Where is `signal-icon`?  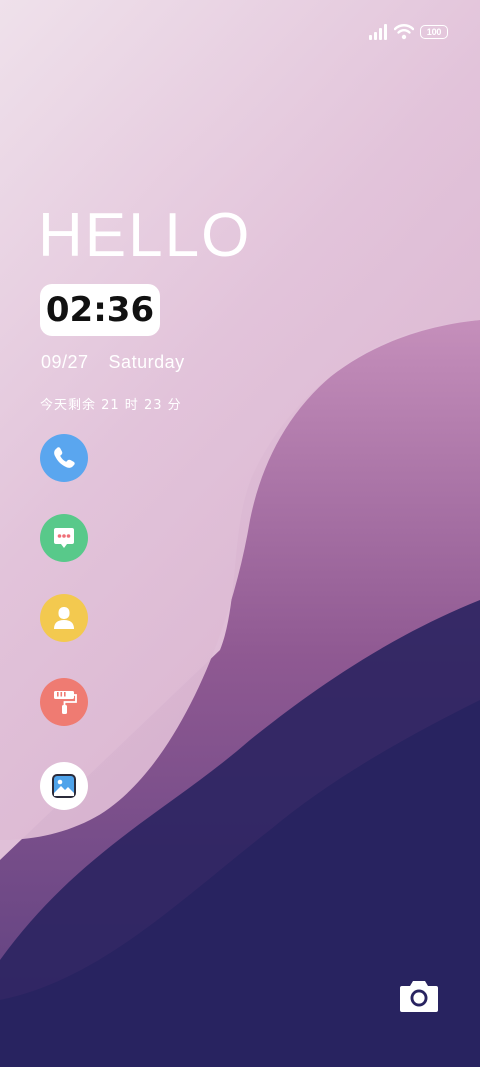
signal-icon is located at coordinates (378, 32).